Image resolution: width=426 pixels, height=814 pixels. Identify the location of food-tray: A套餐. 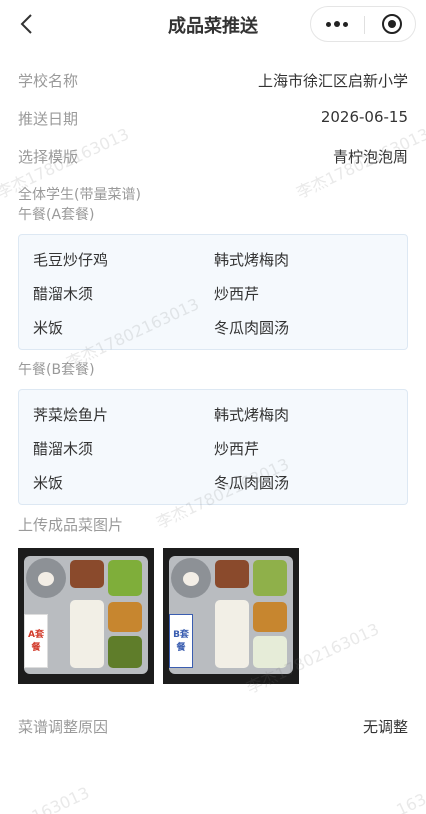
(86, 615).